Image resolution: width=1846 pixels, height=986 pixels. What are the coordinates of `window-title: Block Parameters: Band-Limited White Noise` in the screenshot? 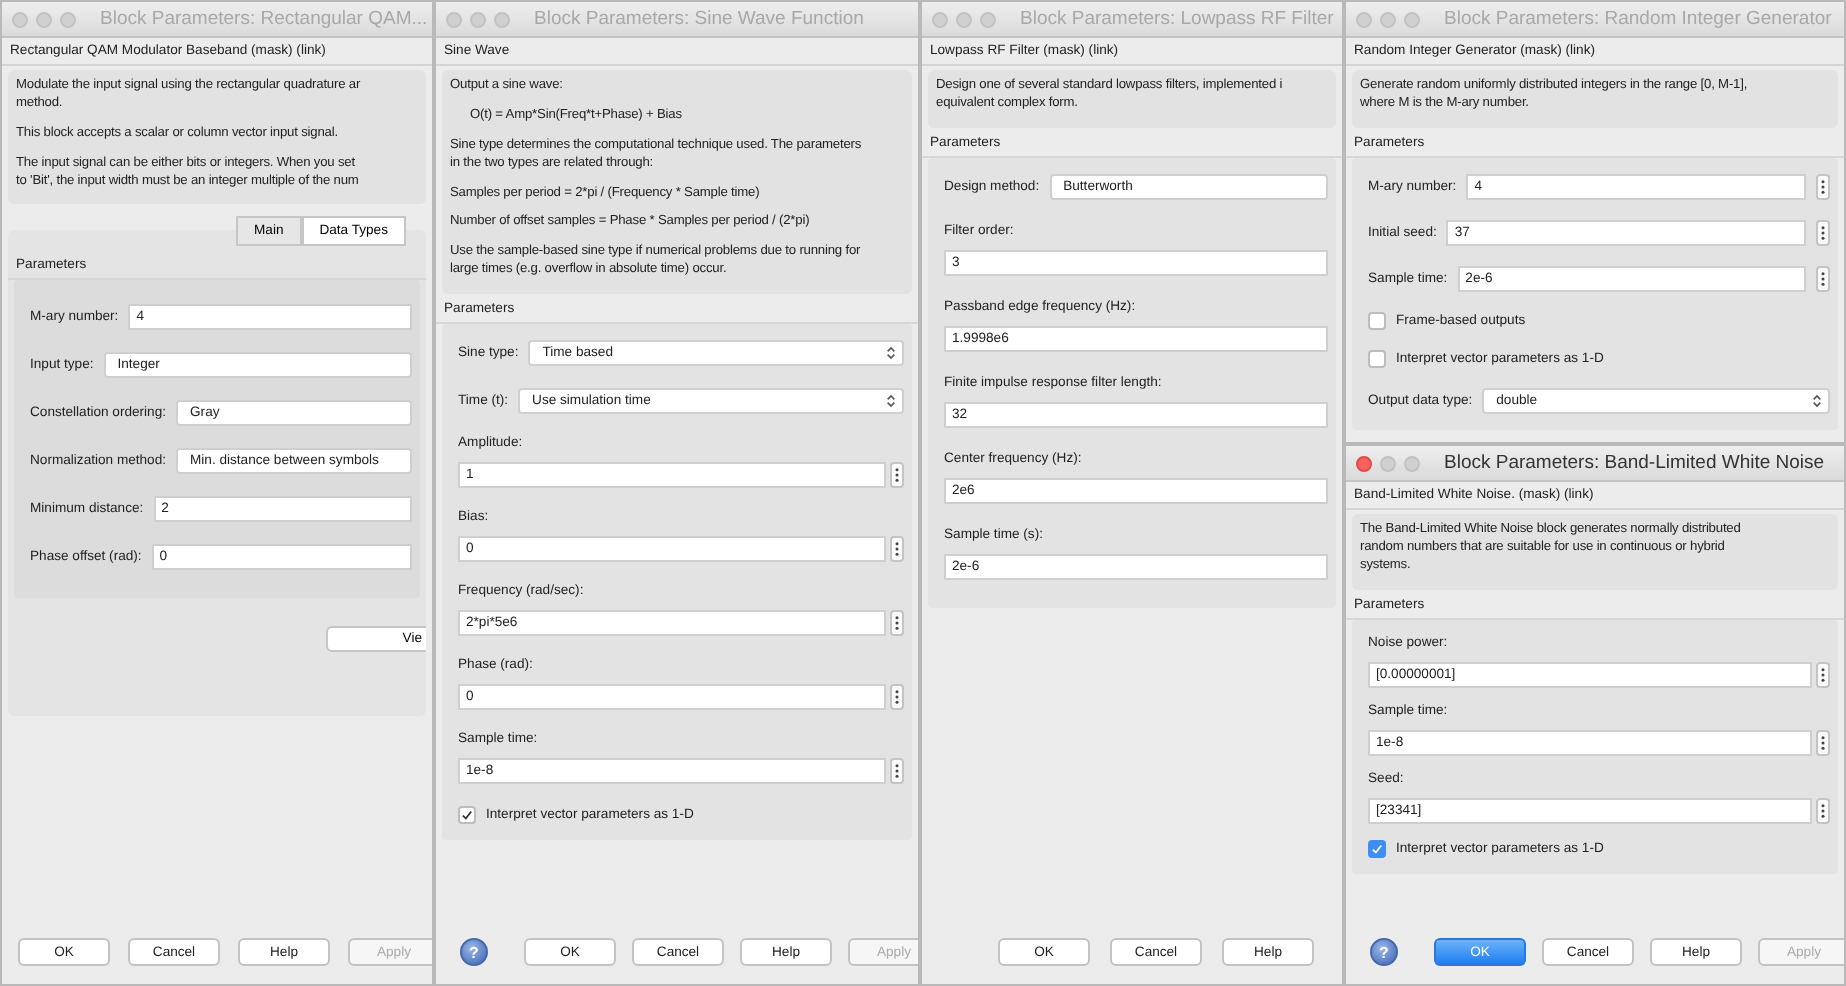 It's located at (1634, 463).